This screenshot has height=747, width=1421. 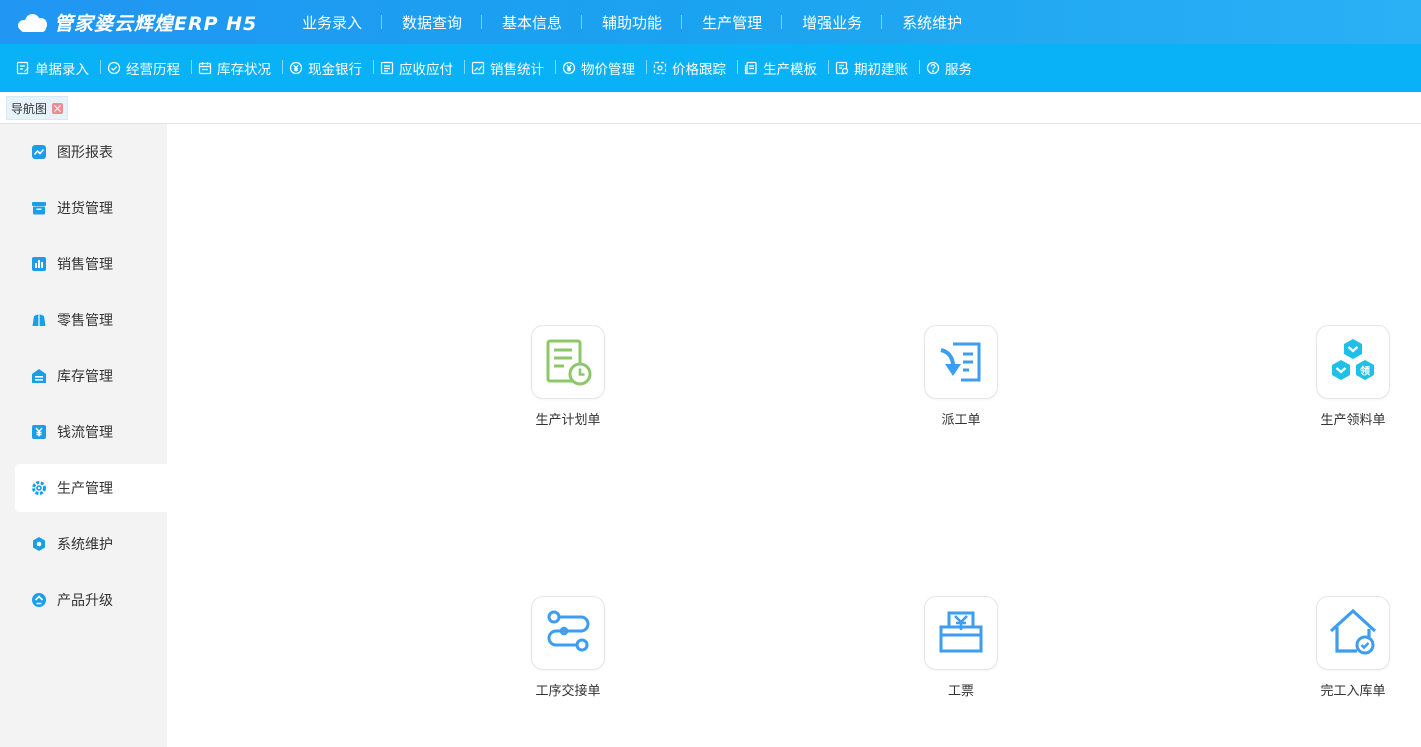 What do you see at coordinates (660, 68) in the screenshot?
I see `target-icon` at bounding box center [660, 68].